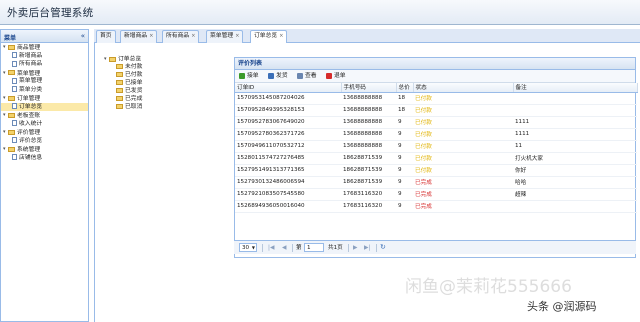 This screenshot has width=640, height=322. Describe the element at coordinates (383, 247) in the screenshot. I see `refresh-icon: ↻` at that location.